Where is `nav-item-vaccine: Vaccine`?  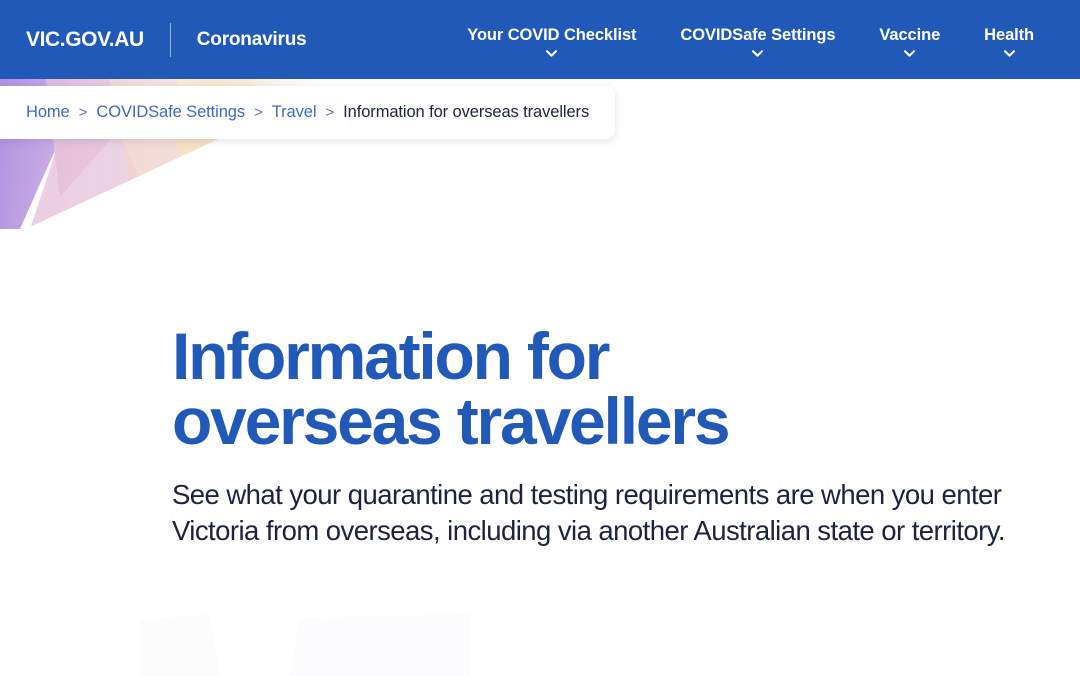 nav-item-vaccine: Vaccine is located at coordinates (909, 42).